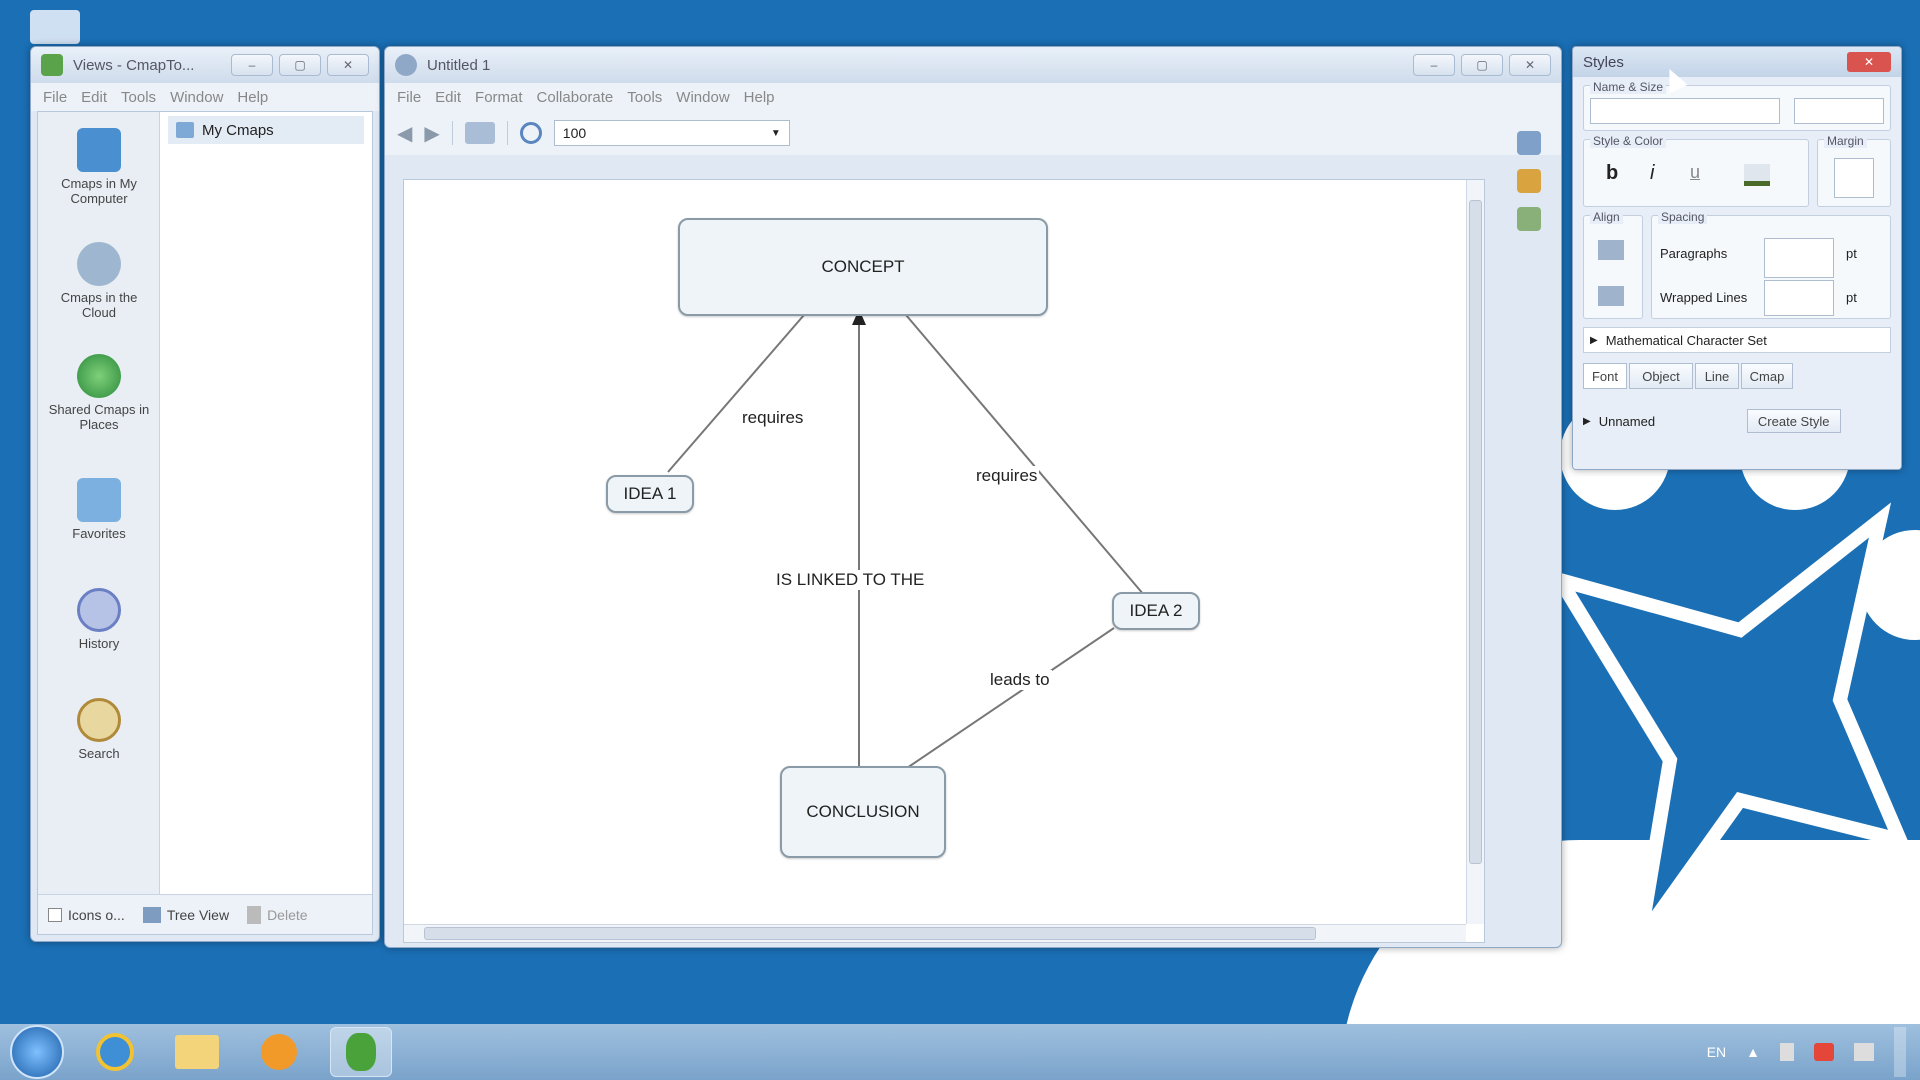 This screenshot has height=1080, width=1920. Describe the element at coordinates (279, 1052) in the screenshot. I see `taskbar-media-player` at that location.